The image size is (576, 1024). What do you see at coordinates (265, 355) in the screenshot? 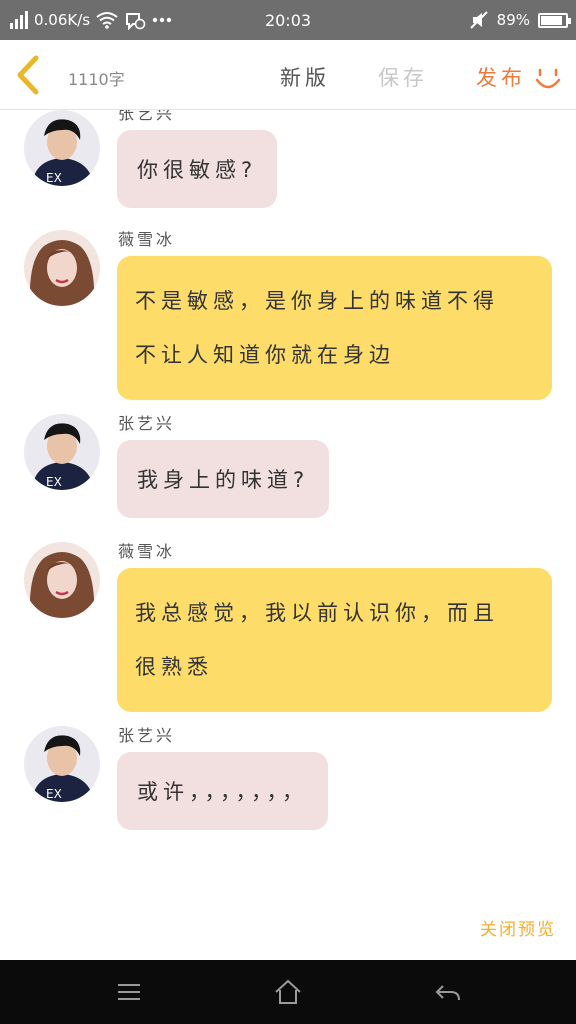
I see `message-line: 不让人知道你就在身边` at bounding box center [265, 355].